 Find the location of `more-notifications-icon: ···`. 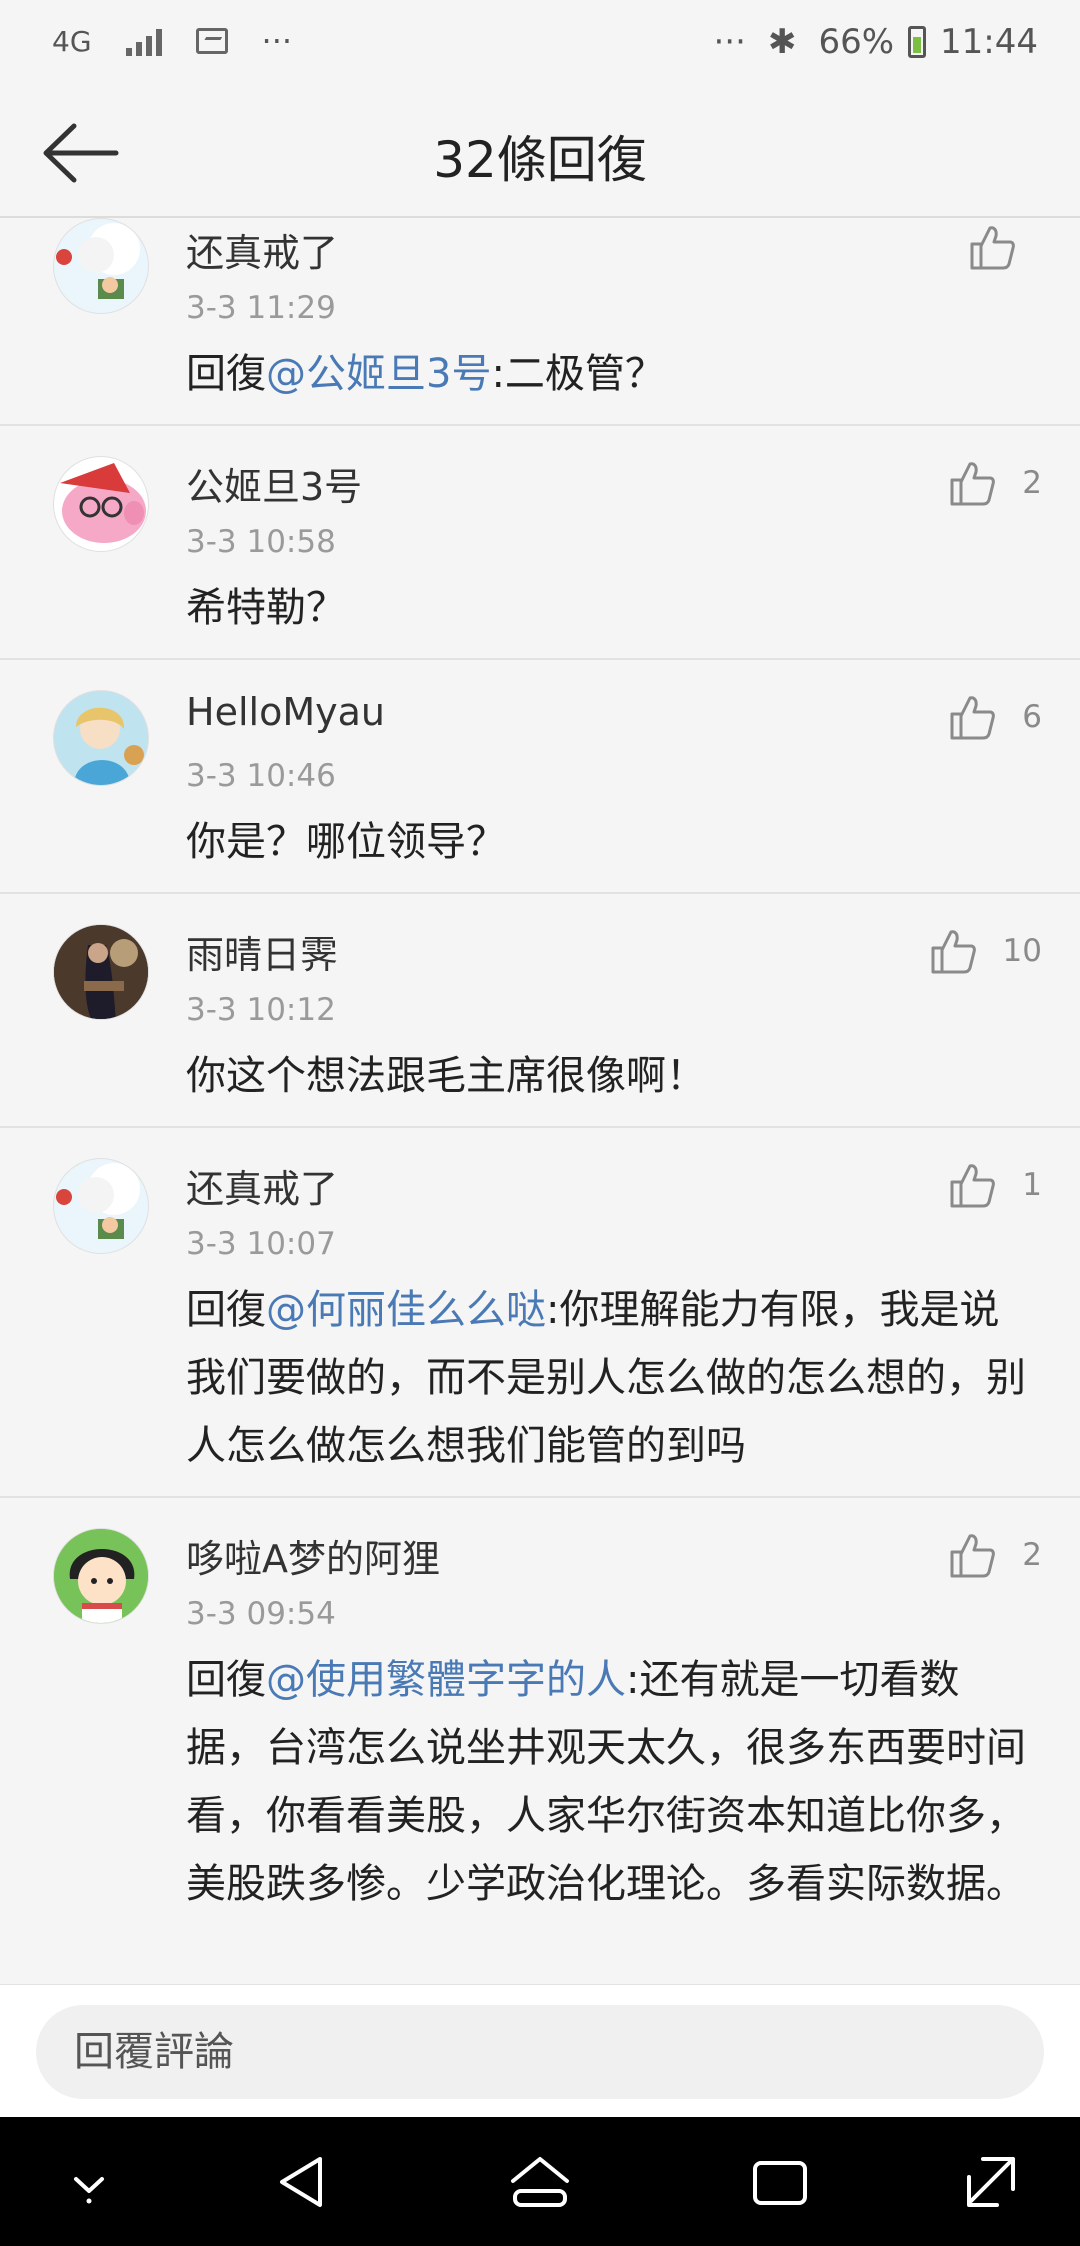

more-notifications-icon: ··· is located at coordinates (277, 41).